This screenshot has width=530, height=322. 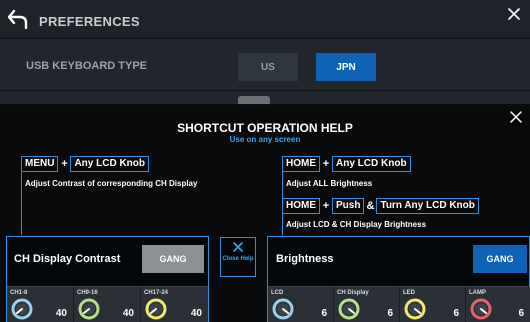 I want to click on knob-label: LAMP, so click(x=477, y=293).